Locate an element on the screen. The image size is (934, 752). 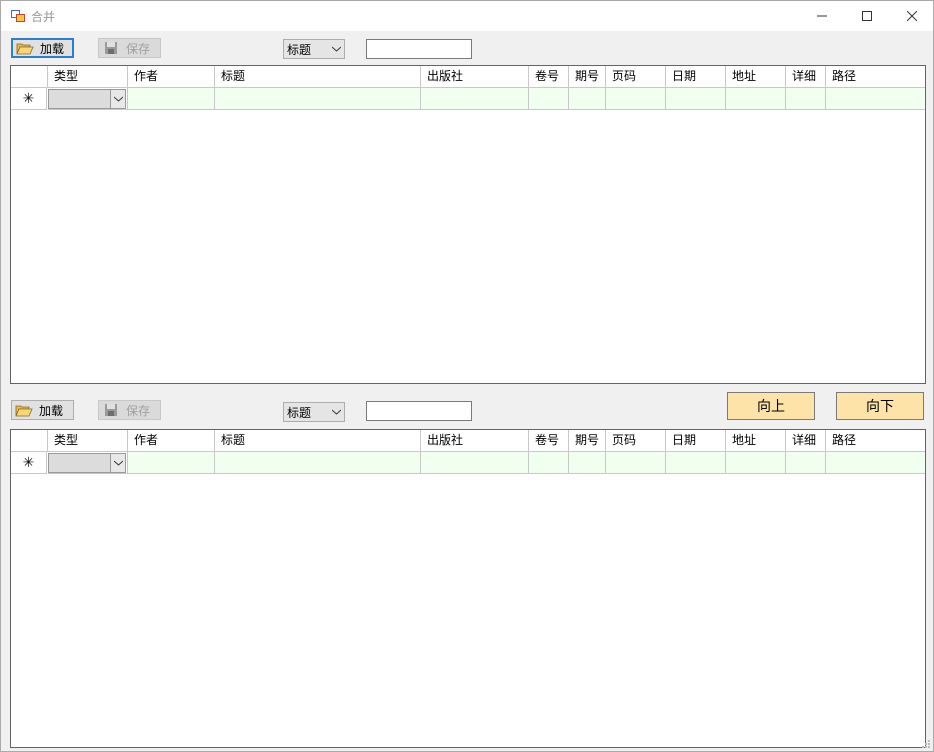
load-button-top: 加载 is located at coordinates (42, 48).